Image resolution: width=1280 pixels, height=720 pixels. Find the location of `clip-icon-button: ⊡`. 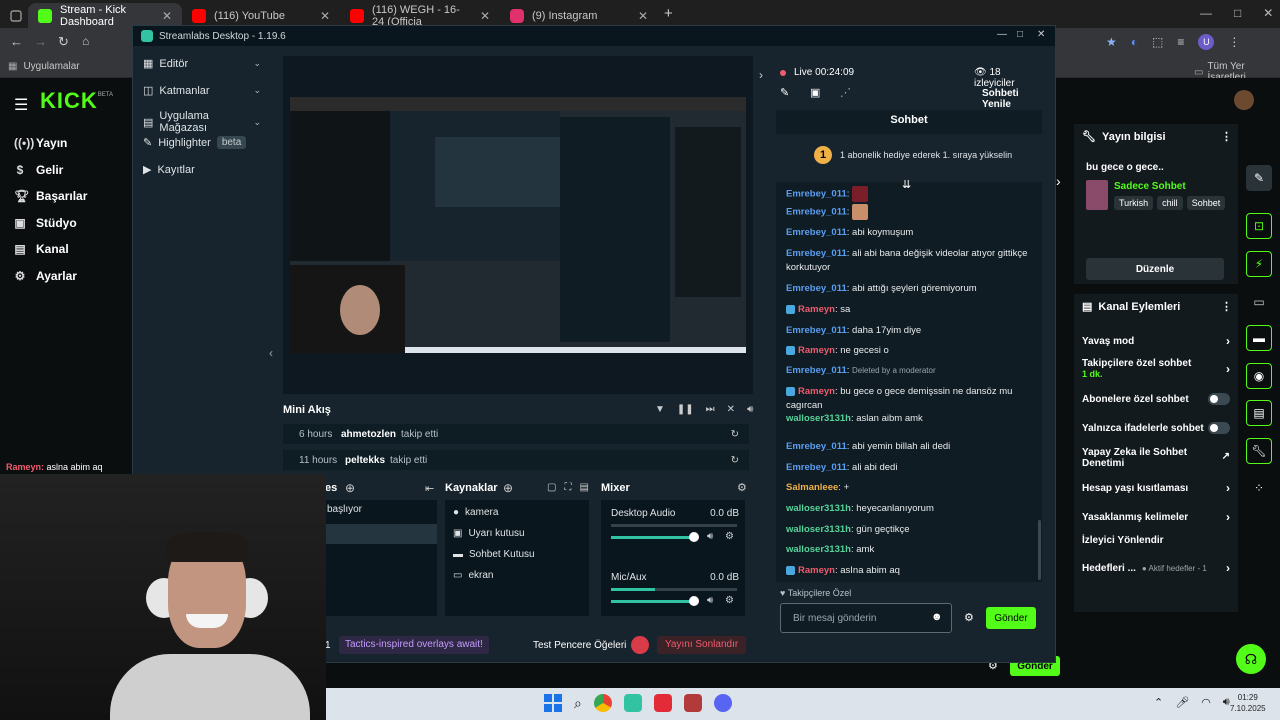

clip-icon-button: ⊡ is located at coordinates (1259, 226).